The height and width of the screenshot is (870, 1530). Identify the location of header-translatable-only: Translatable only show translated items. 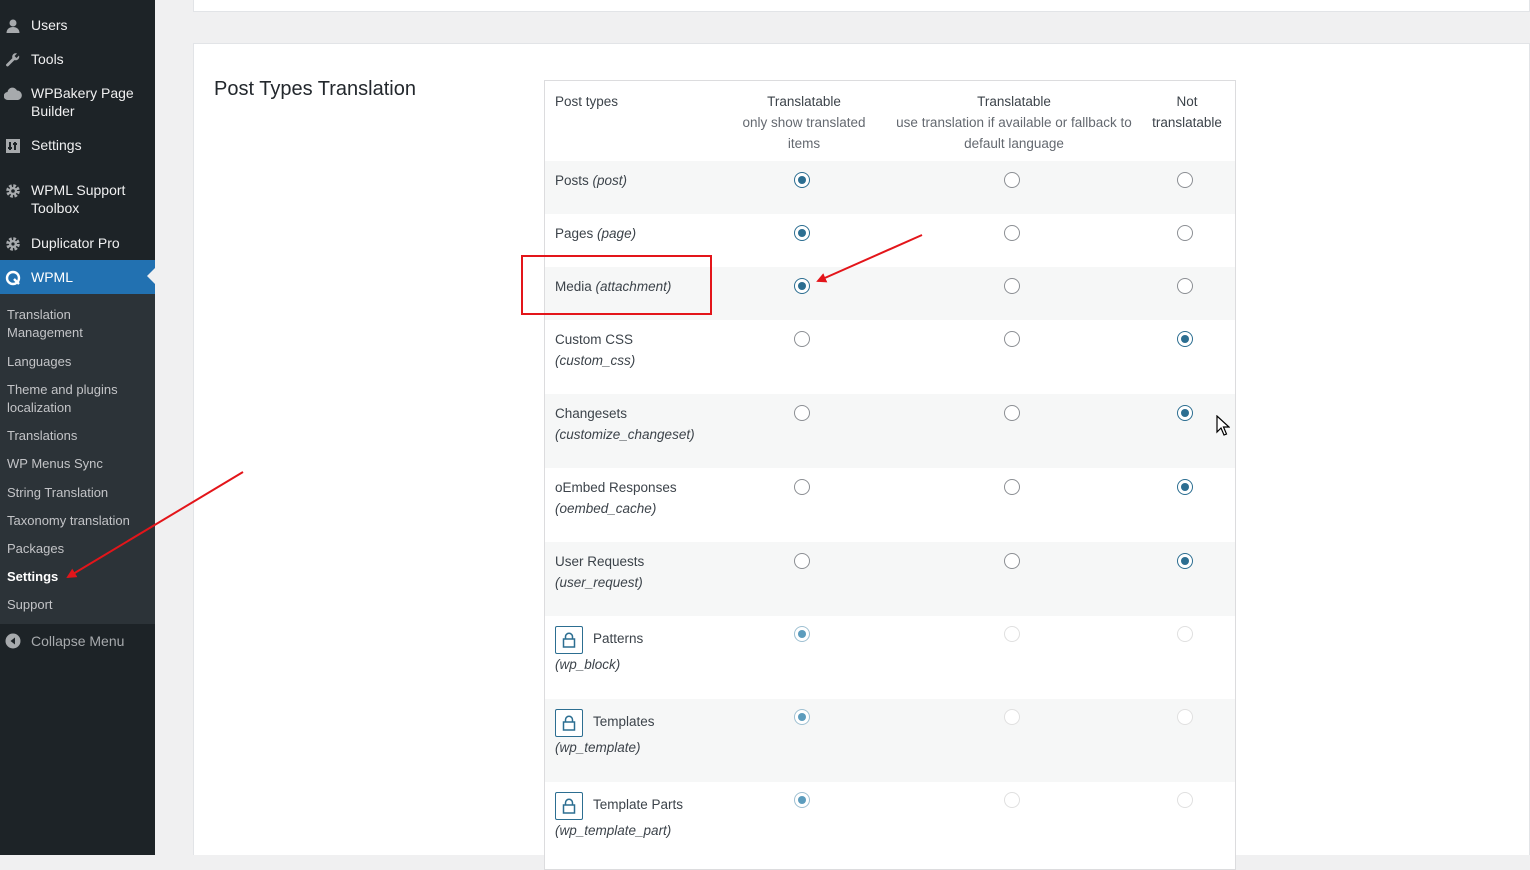
(804, 122).